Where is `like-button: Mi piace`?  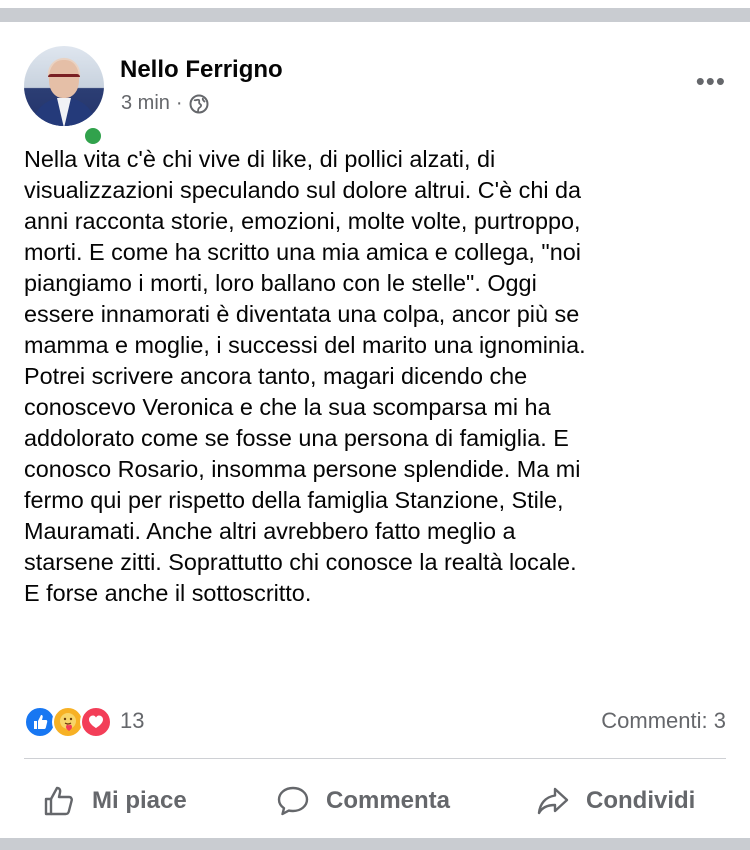 like-button: Mi piace is located at coordinates (114, 801).